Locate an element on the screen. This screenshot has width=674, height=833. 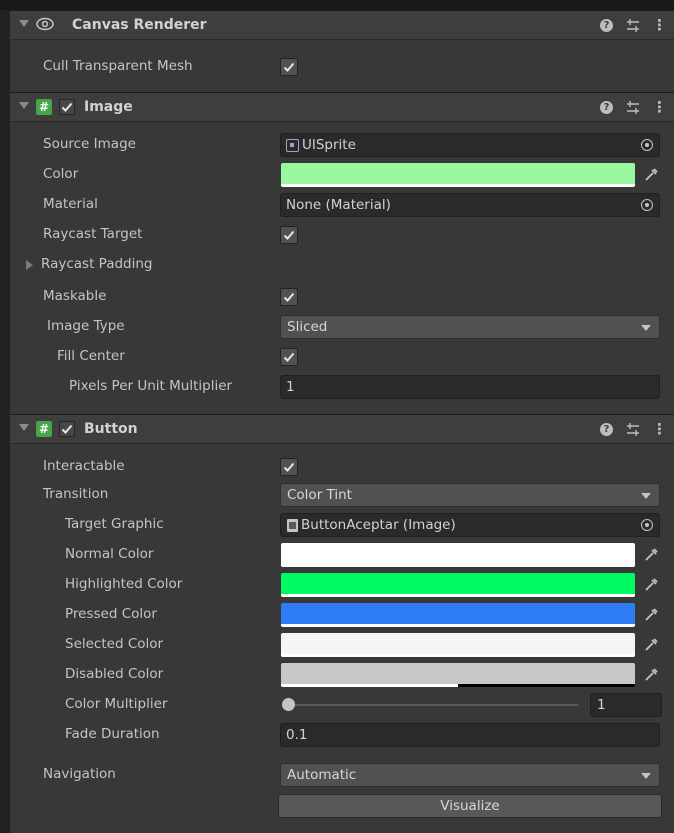
component-header-canvas-renderer: Canvas Renderer ? ⋮ is located at coordinates (342, 25).